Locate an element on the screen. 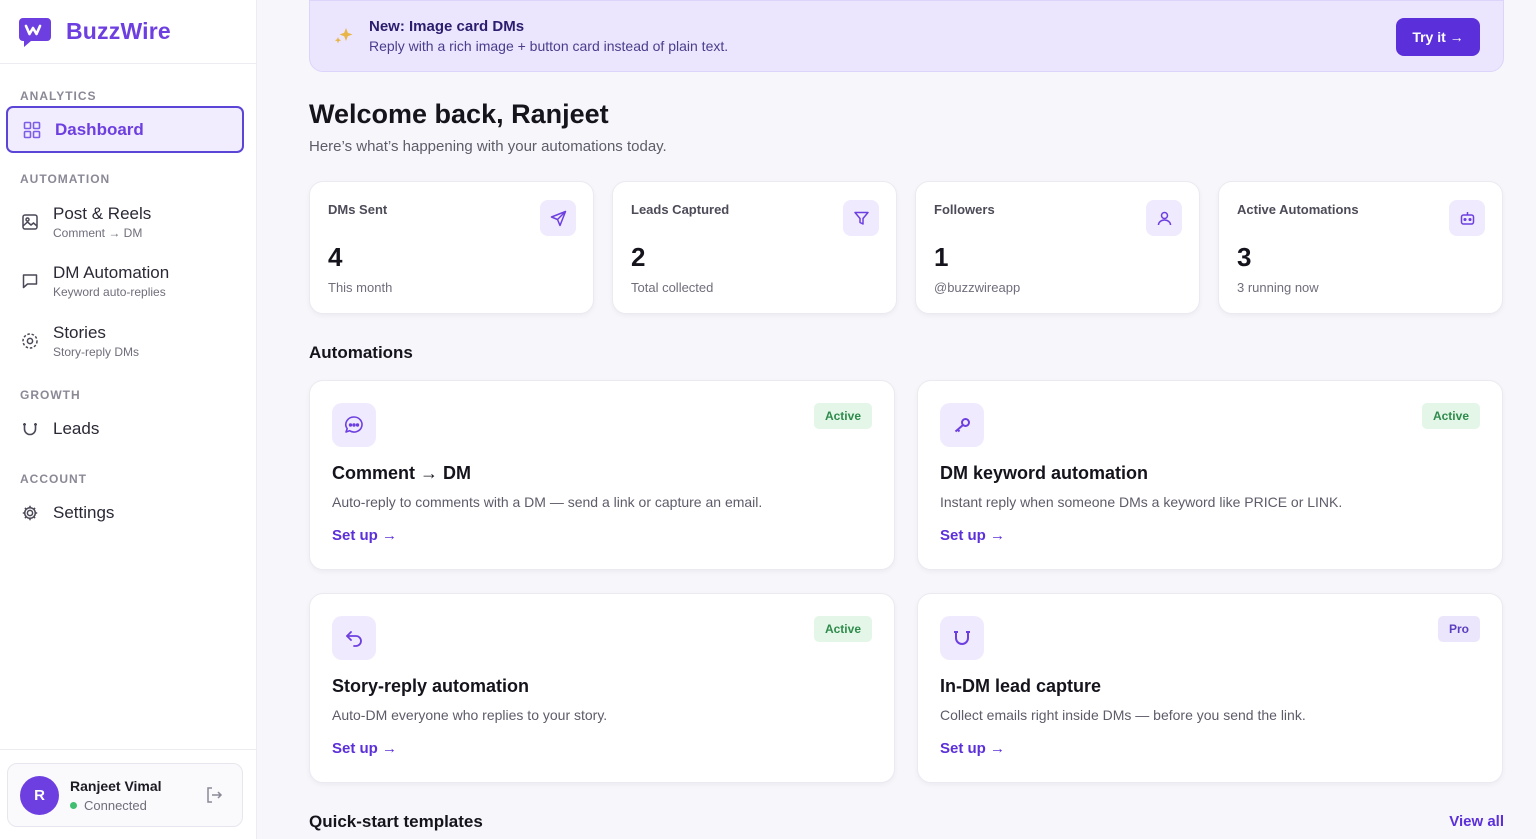  stat-caption: 3 running now is located at coordinates (1278, 287).